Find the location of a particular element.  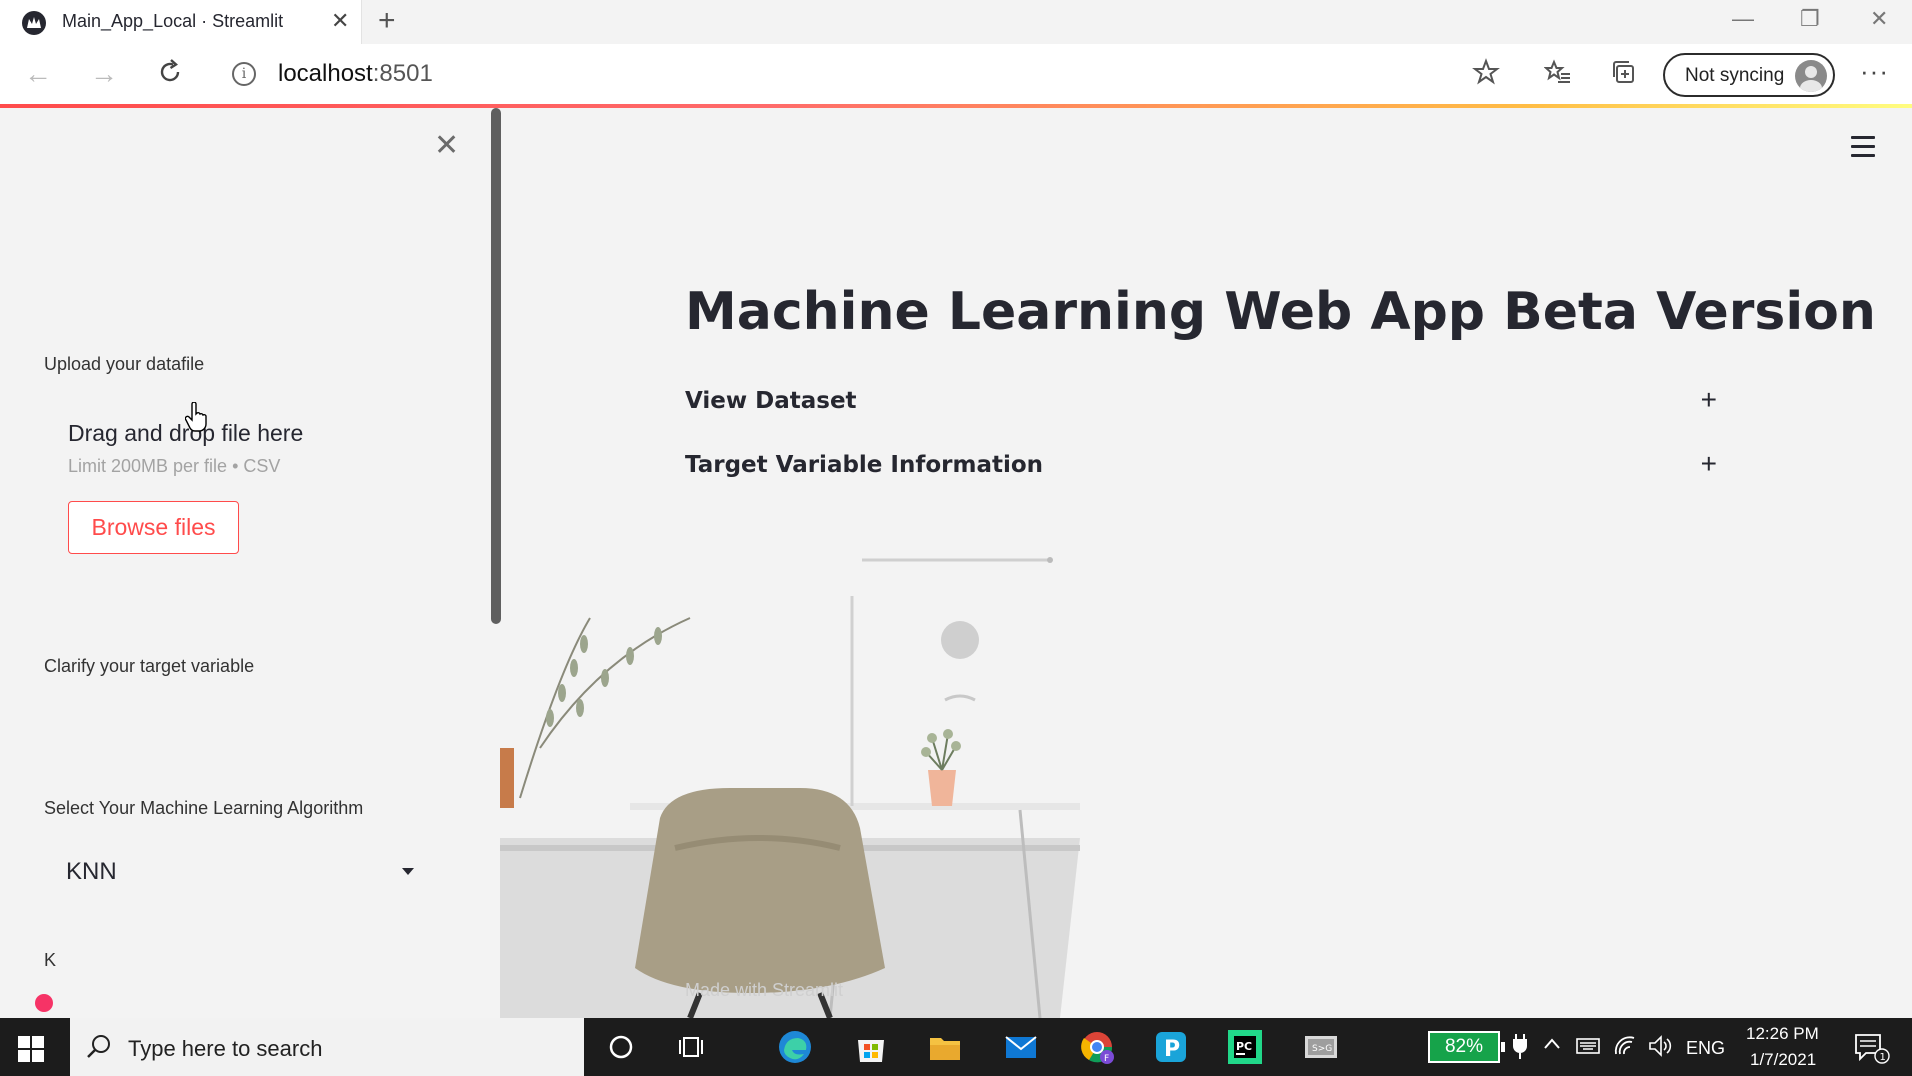

browse-files-button: Browse files is located at coordinates (153, 527).